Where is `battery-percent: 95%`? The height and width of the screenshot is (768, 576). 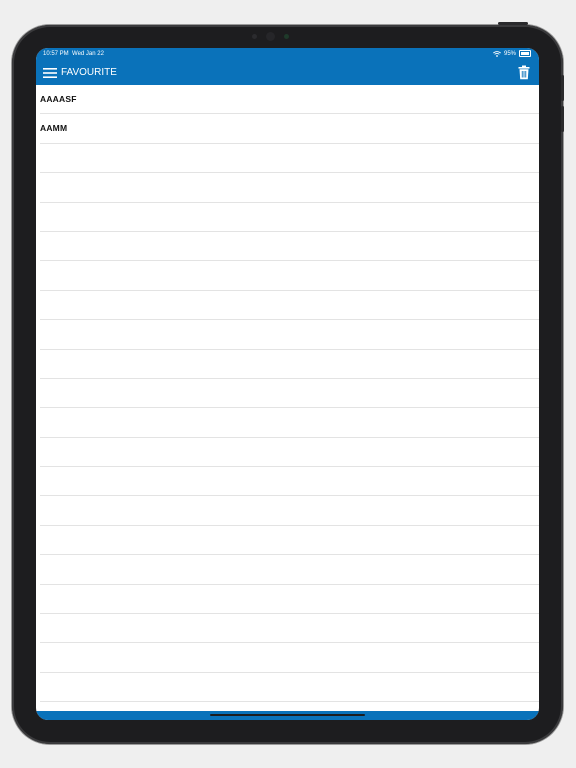
battery-percent: 95% is located at coordinates (509, 53).